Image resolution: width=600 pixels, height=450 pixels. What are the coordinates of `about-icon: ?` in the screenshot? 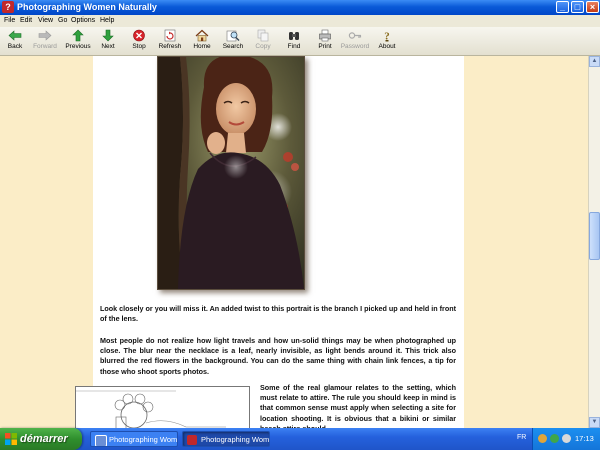 It's located at (387, 37).